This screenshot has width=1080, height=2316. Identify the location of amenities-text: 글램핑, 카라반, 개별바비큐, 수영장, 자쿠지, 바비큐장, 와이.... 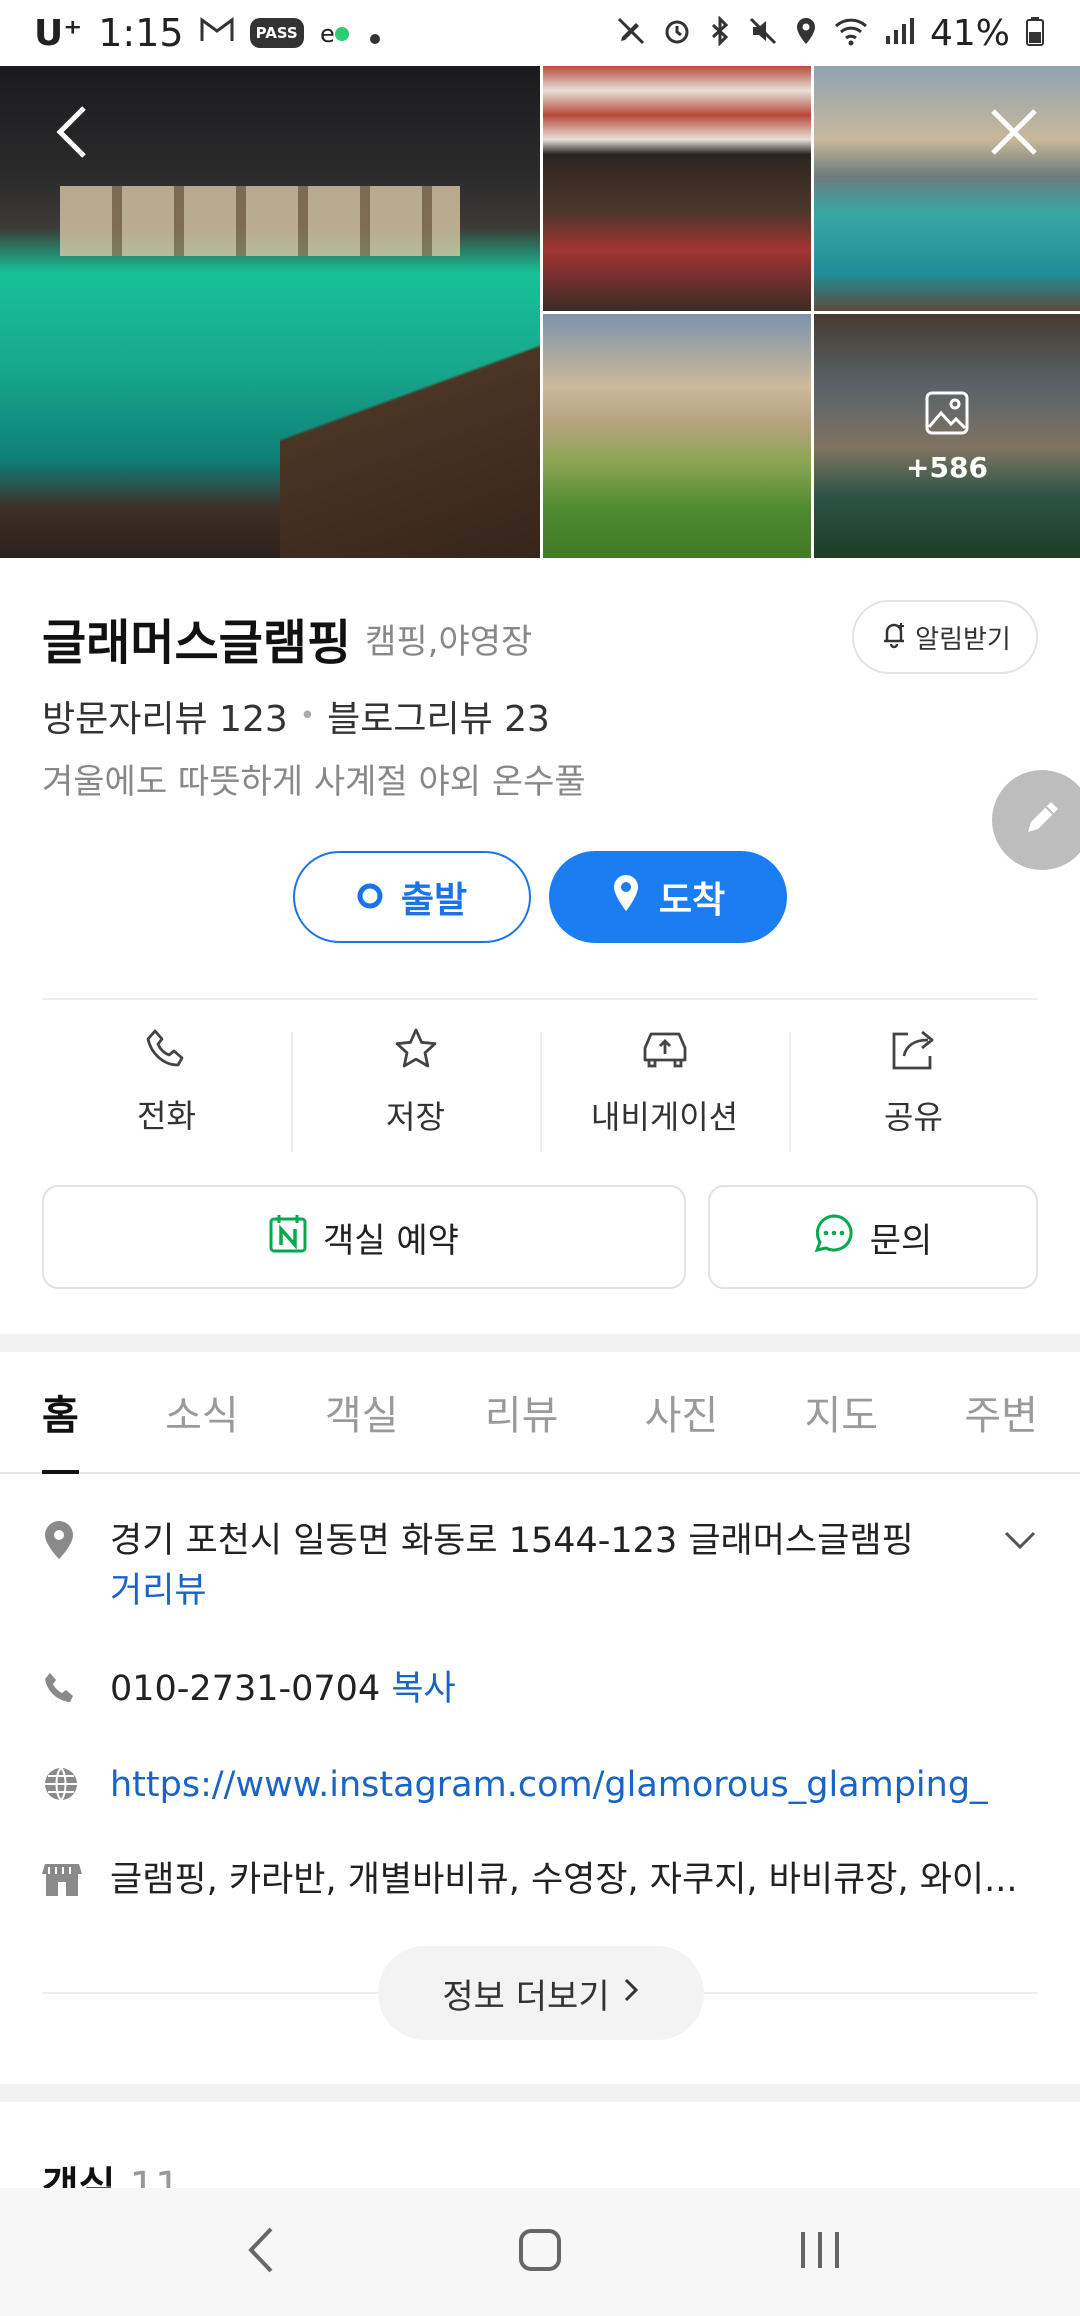
(564, 1880).